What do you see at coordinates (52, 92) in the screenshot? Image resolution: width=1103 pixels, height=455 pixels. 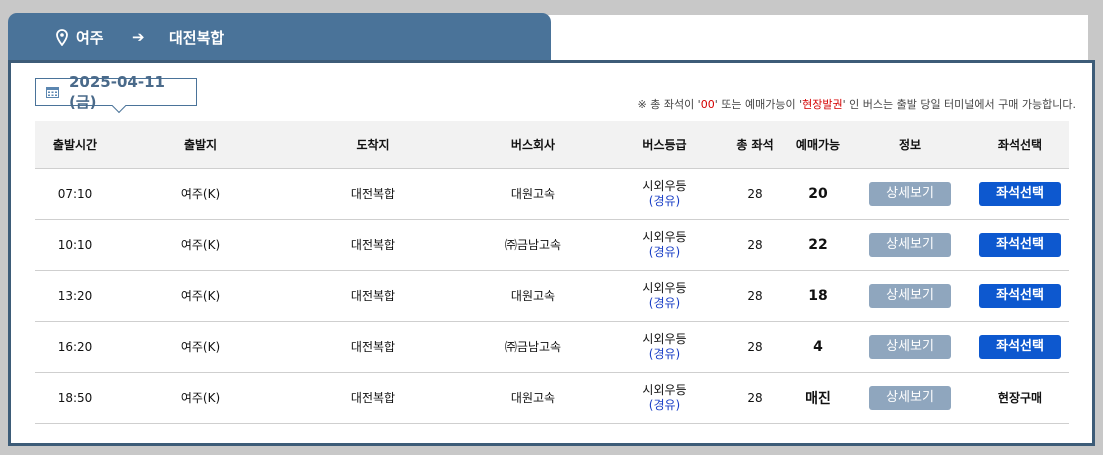 I see `calendar-icon` at bounding box center [52, 92].